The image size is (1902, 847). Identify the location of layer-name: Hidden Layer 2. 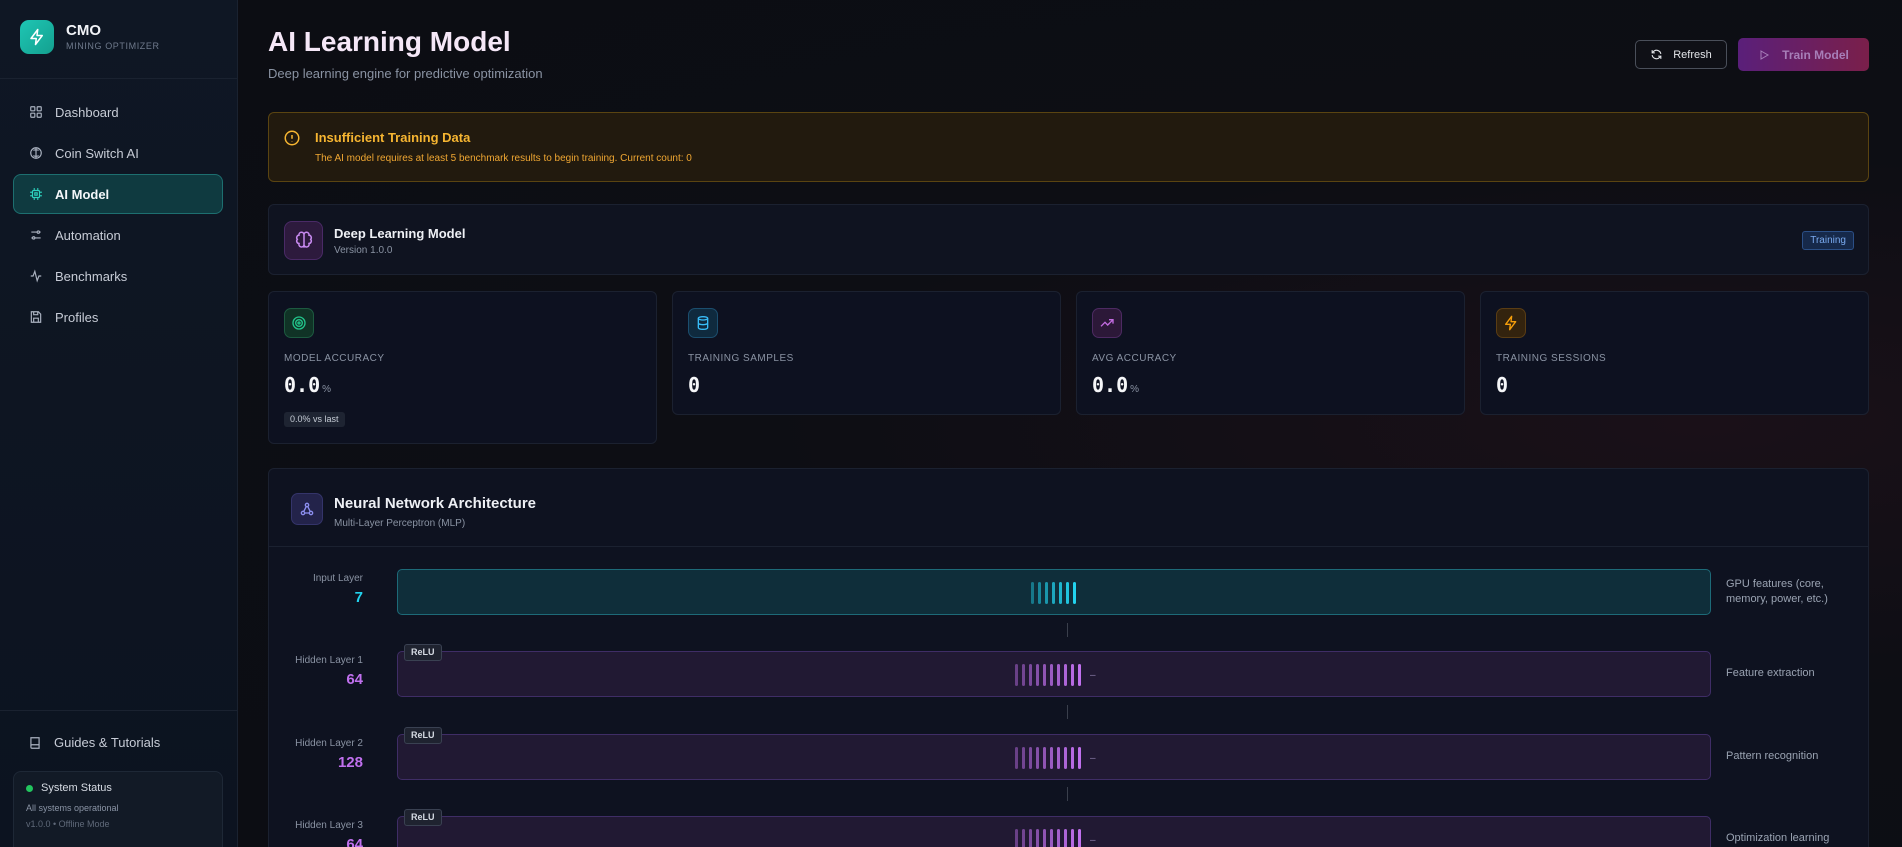
(329, 743).